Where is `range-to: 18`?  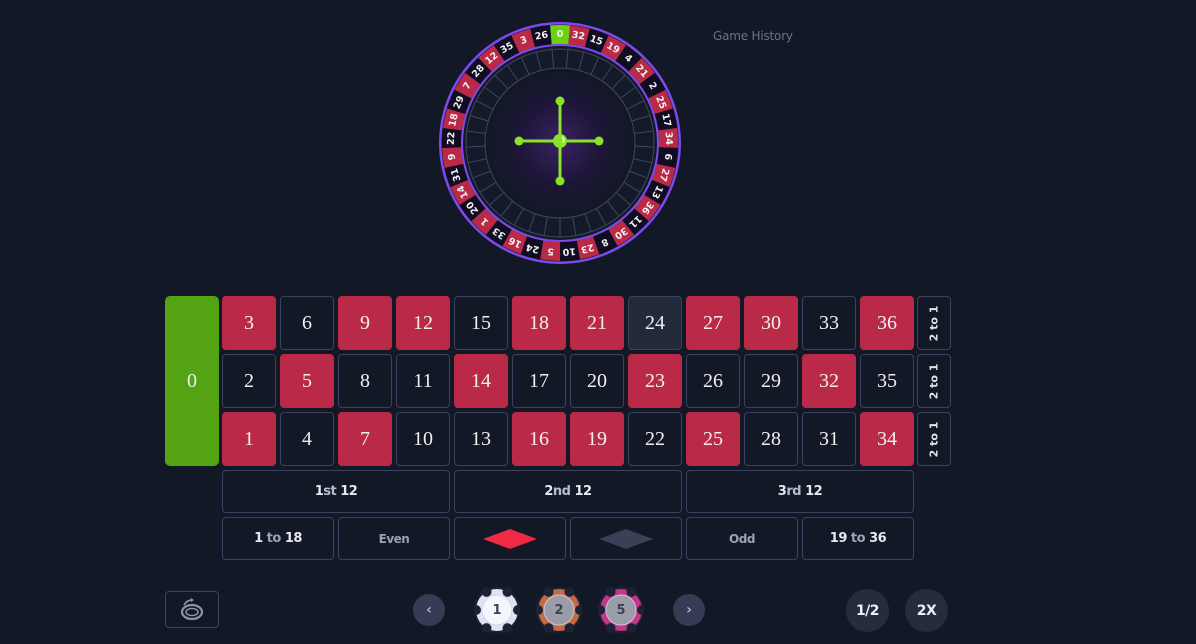
range-to: 18 is located at coordinates (293, 538).